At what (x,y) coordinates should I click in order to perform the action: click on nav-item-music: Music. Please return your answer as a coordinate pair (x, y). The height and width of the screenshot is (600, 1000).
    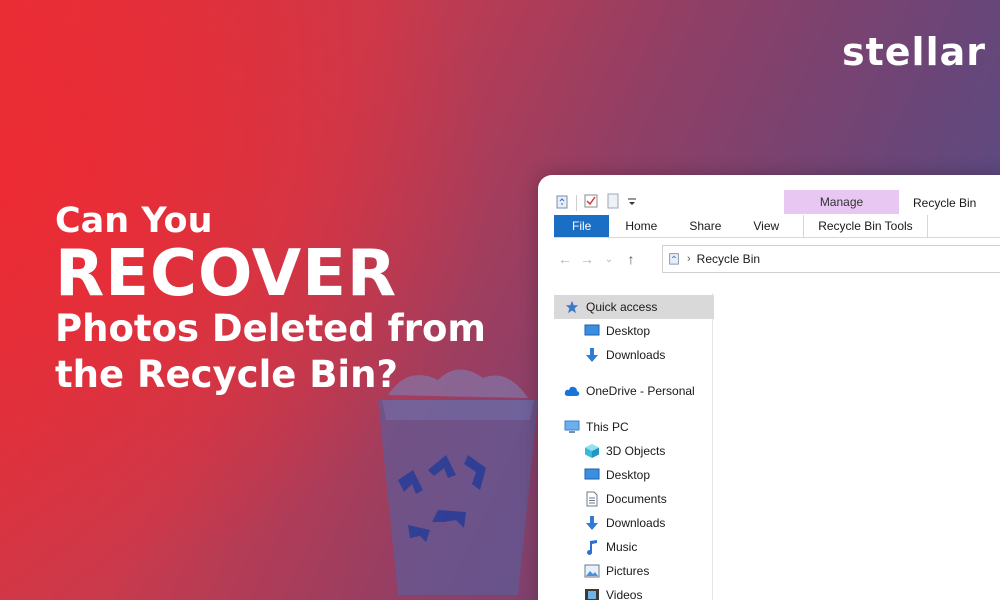
    Looking at the image, I should click on (634, 547).